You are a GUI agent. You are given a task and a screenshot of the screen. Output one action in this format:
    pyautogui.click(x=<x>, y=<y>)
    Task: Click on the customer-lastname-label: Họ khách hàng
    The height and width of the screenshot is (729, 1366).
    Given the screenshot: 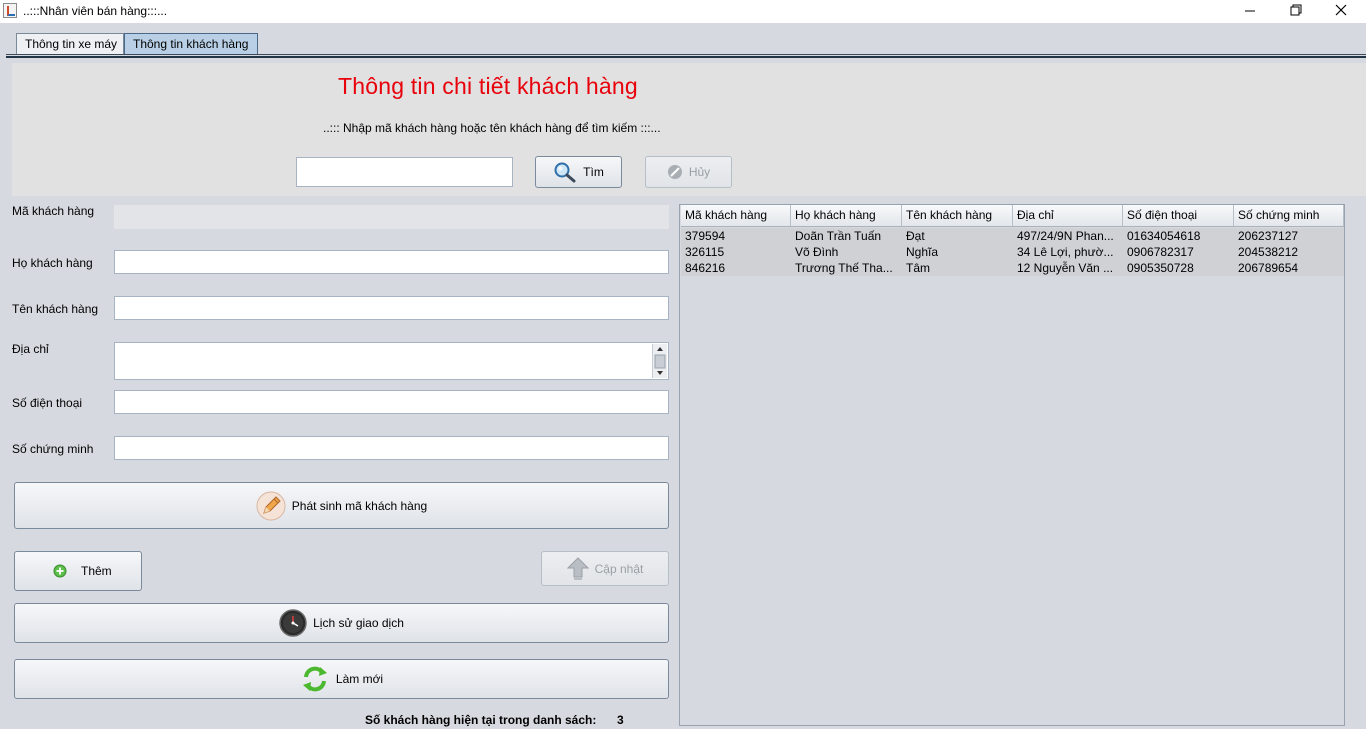 What is the action you would take?
    pyautogui.click(x=52, y=263)
    